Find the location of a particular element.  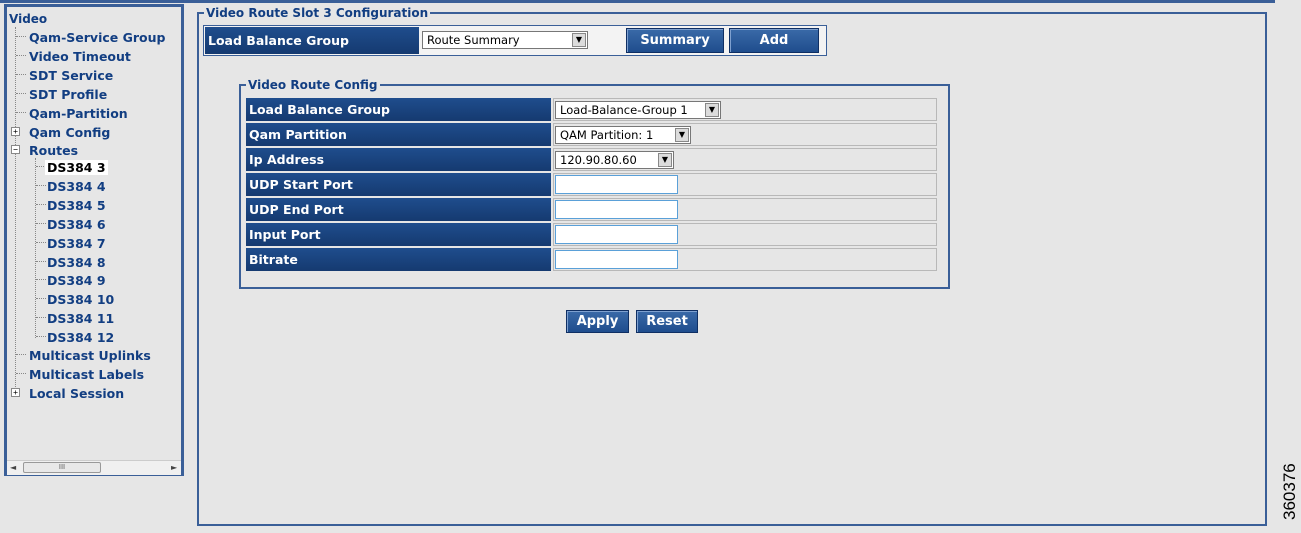

tree-guide-line is located at coordinates (15, 211).